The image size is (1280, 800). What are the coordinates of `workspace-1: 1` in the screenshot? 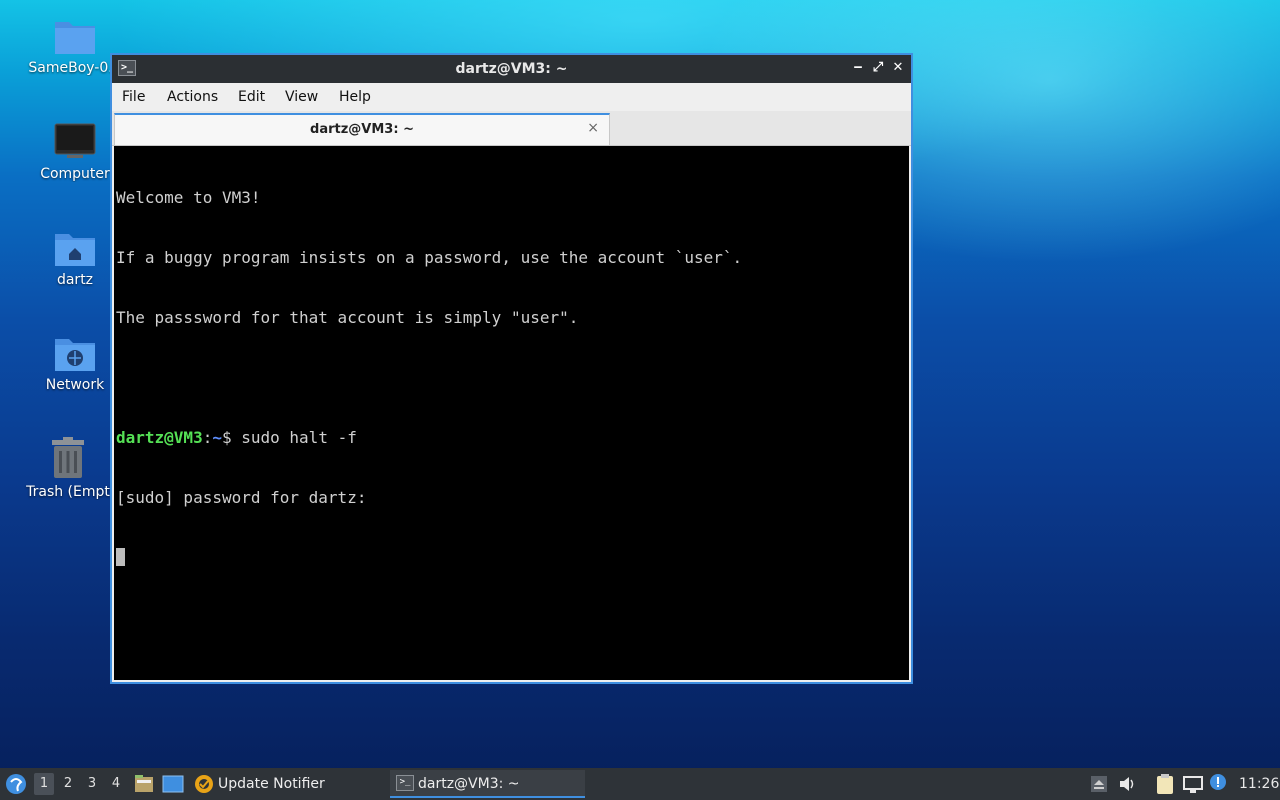 It's located at (44, 784).